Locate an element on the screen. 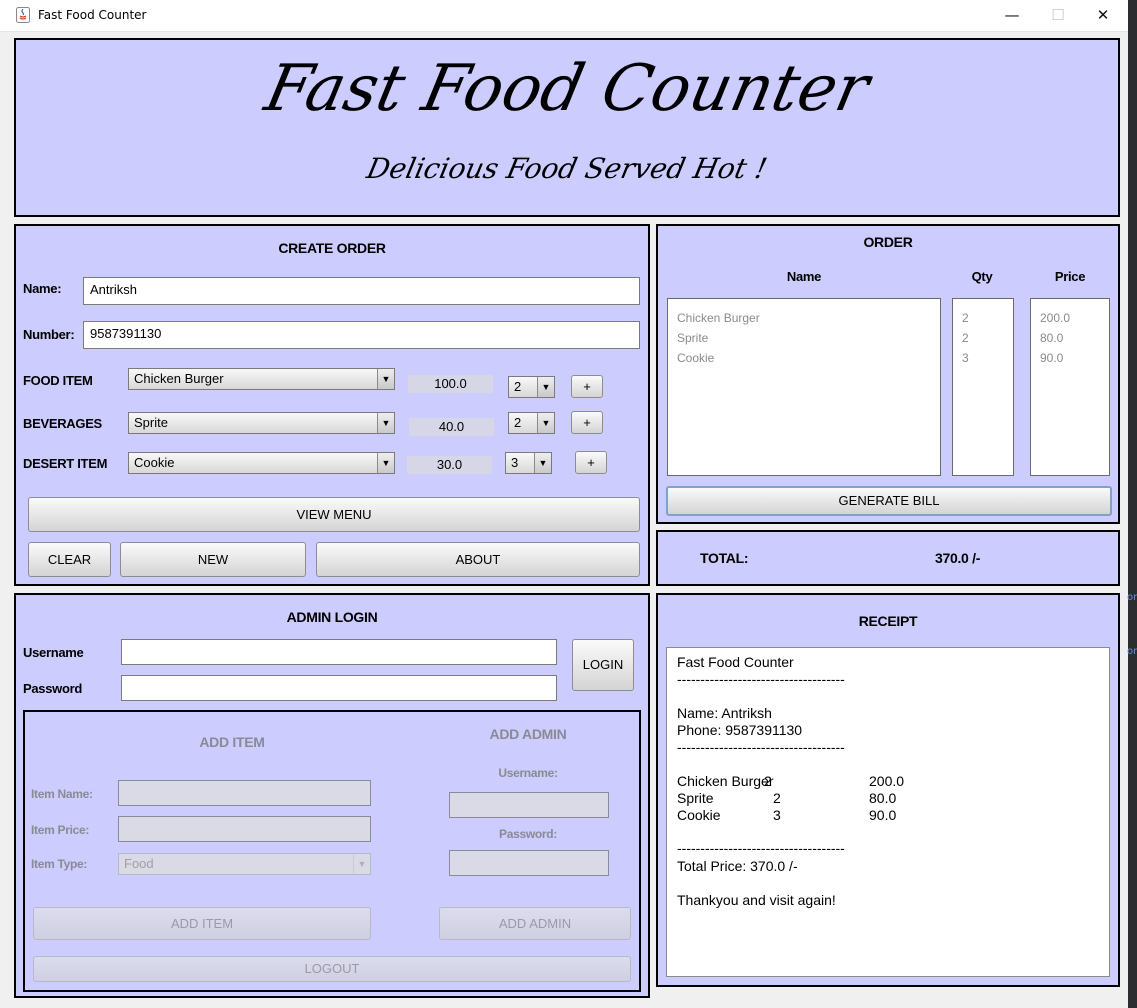 The height and width of the screenshot is (1008, 1137). add-item-button: ADD ITEM is located at coordinates (202, 923).